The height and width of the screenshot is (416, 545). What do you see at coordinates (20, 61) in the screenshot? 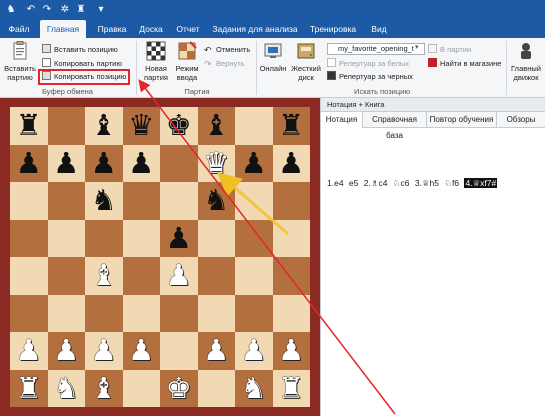
I see `paste-game-button: Вставить партию` at bounding box center [20, 61].